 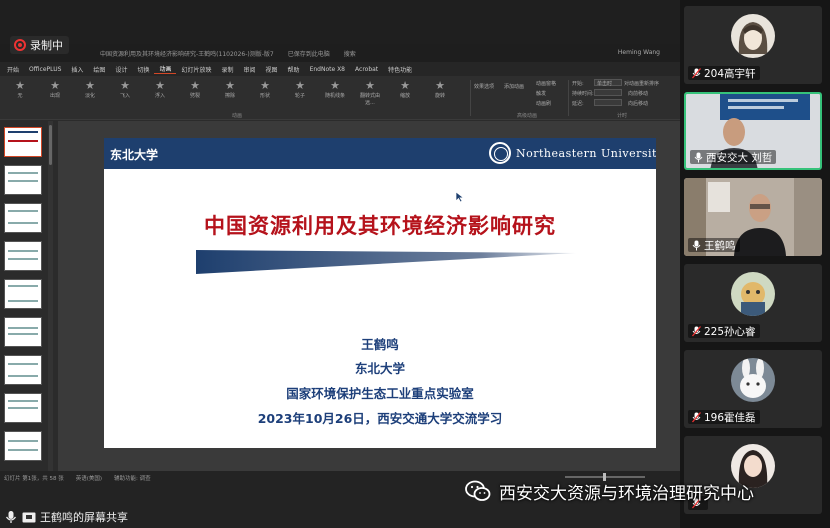 What do you see at coordinates (99, 69) in the screenshot?
I see `ppt-menu-tab: 绘图` at bounding box center [99, 69].